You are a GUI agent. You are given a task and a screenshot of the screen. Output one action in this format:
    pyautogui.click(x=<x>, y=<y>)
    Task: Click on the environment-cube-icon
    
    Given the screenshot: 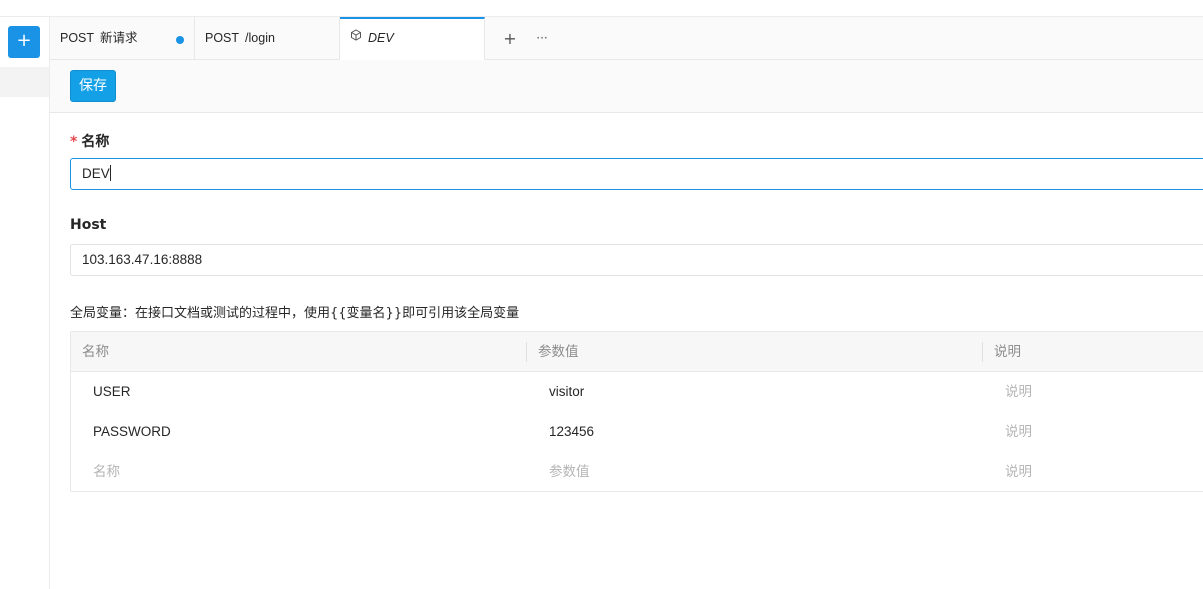 What is the action you would take?
    pyautogui.click(x=356, y=37)
    